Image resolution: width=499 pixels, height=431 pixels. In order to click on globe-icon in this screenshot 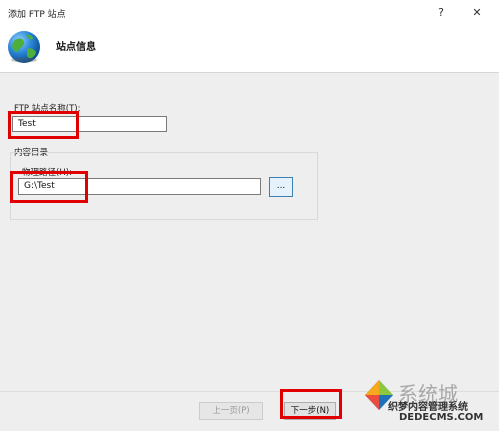, I will do `click(24, 47)`.